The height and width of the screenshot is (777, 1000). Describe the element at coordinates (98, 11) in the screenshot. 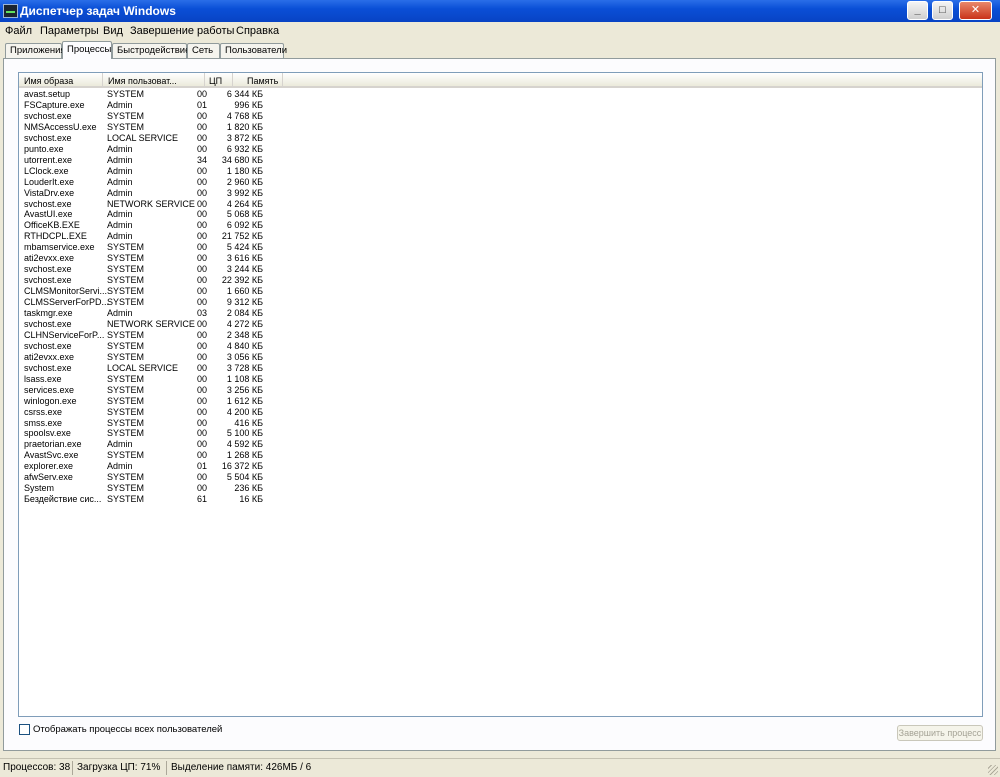

I see `window-title: Диспетчер задач Windows` at that location.